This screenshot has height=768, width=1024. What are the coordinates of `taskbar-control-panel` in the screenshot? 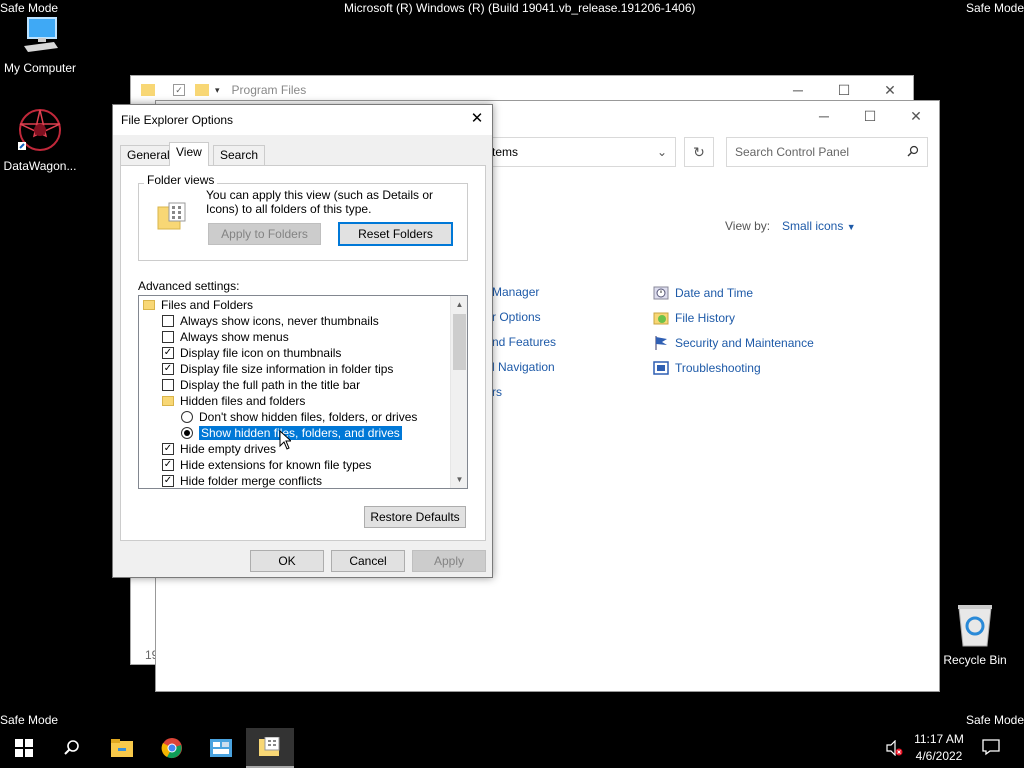 It's located at (221, 748).